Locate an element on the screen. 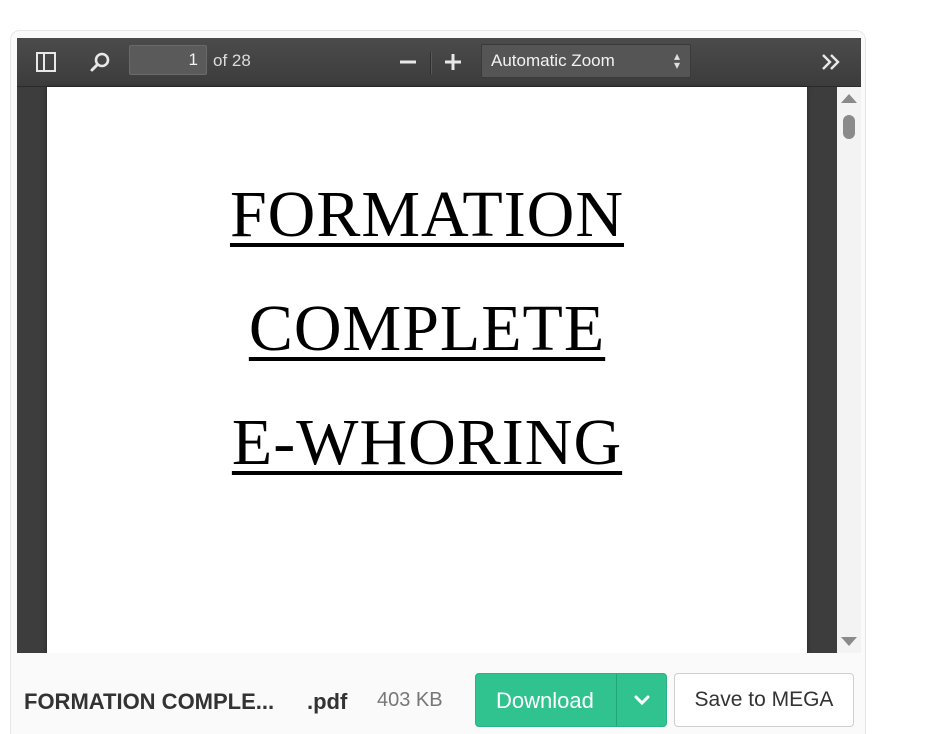 The height and width of the screenshot is (734, 943). chevron-down-icon is located at coordinates (642, 700).